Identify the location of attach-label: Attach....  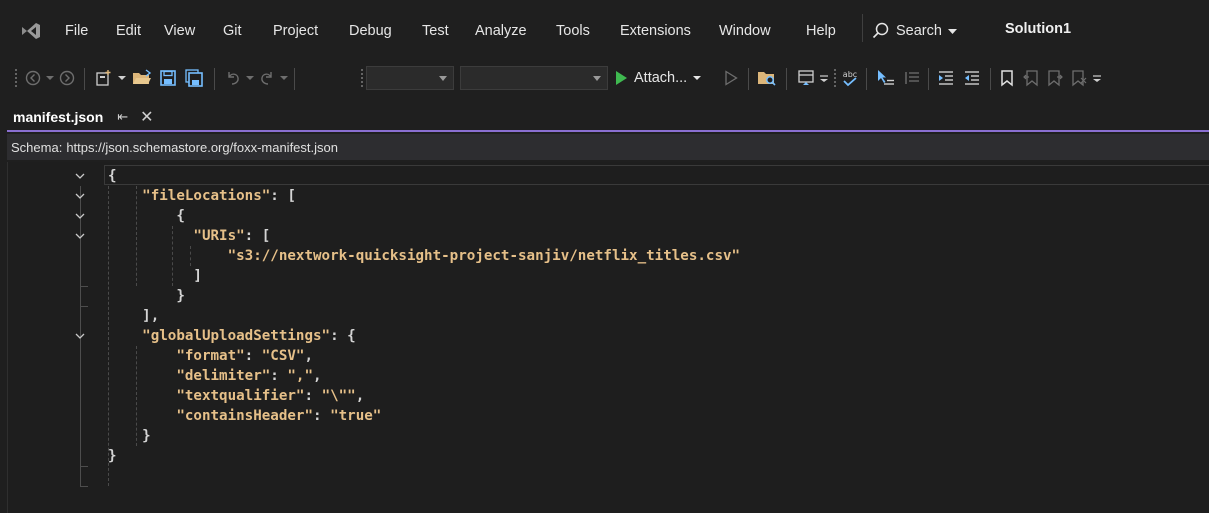
(661, 78).